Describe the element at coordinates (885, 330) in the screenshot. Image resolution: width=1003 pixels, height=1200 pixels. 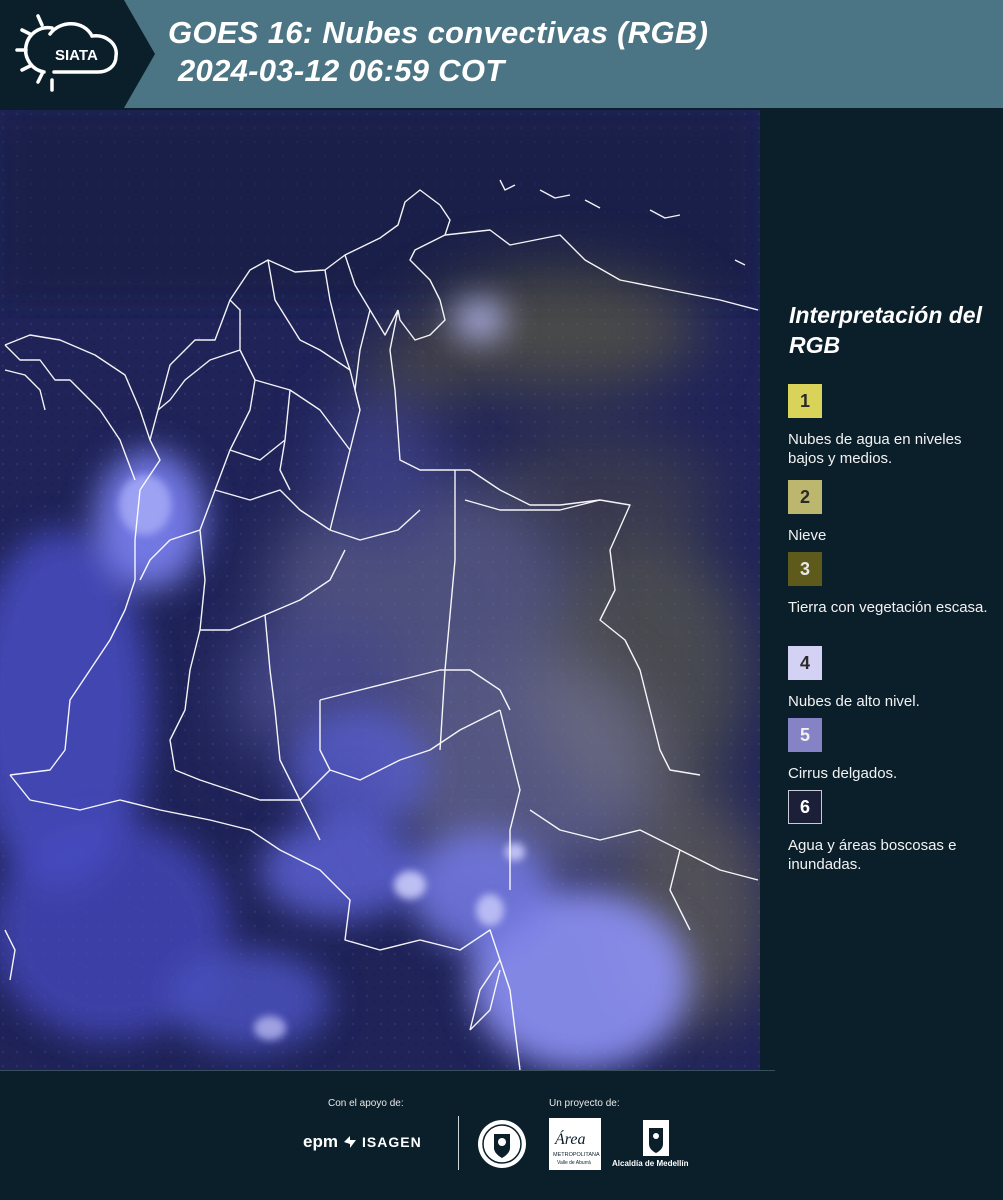
I see `legend-title: Interpretación del RGB` at that location.